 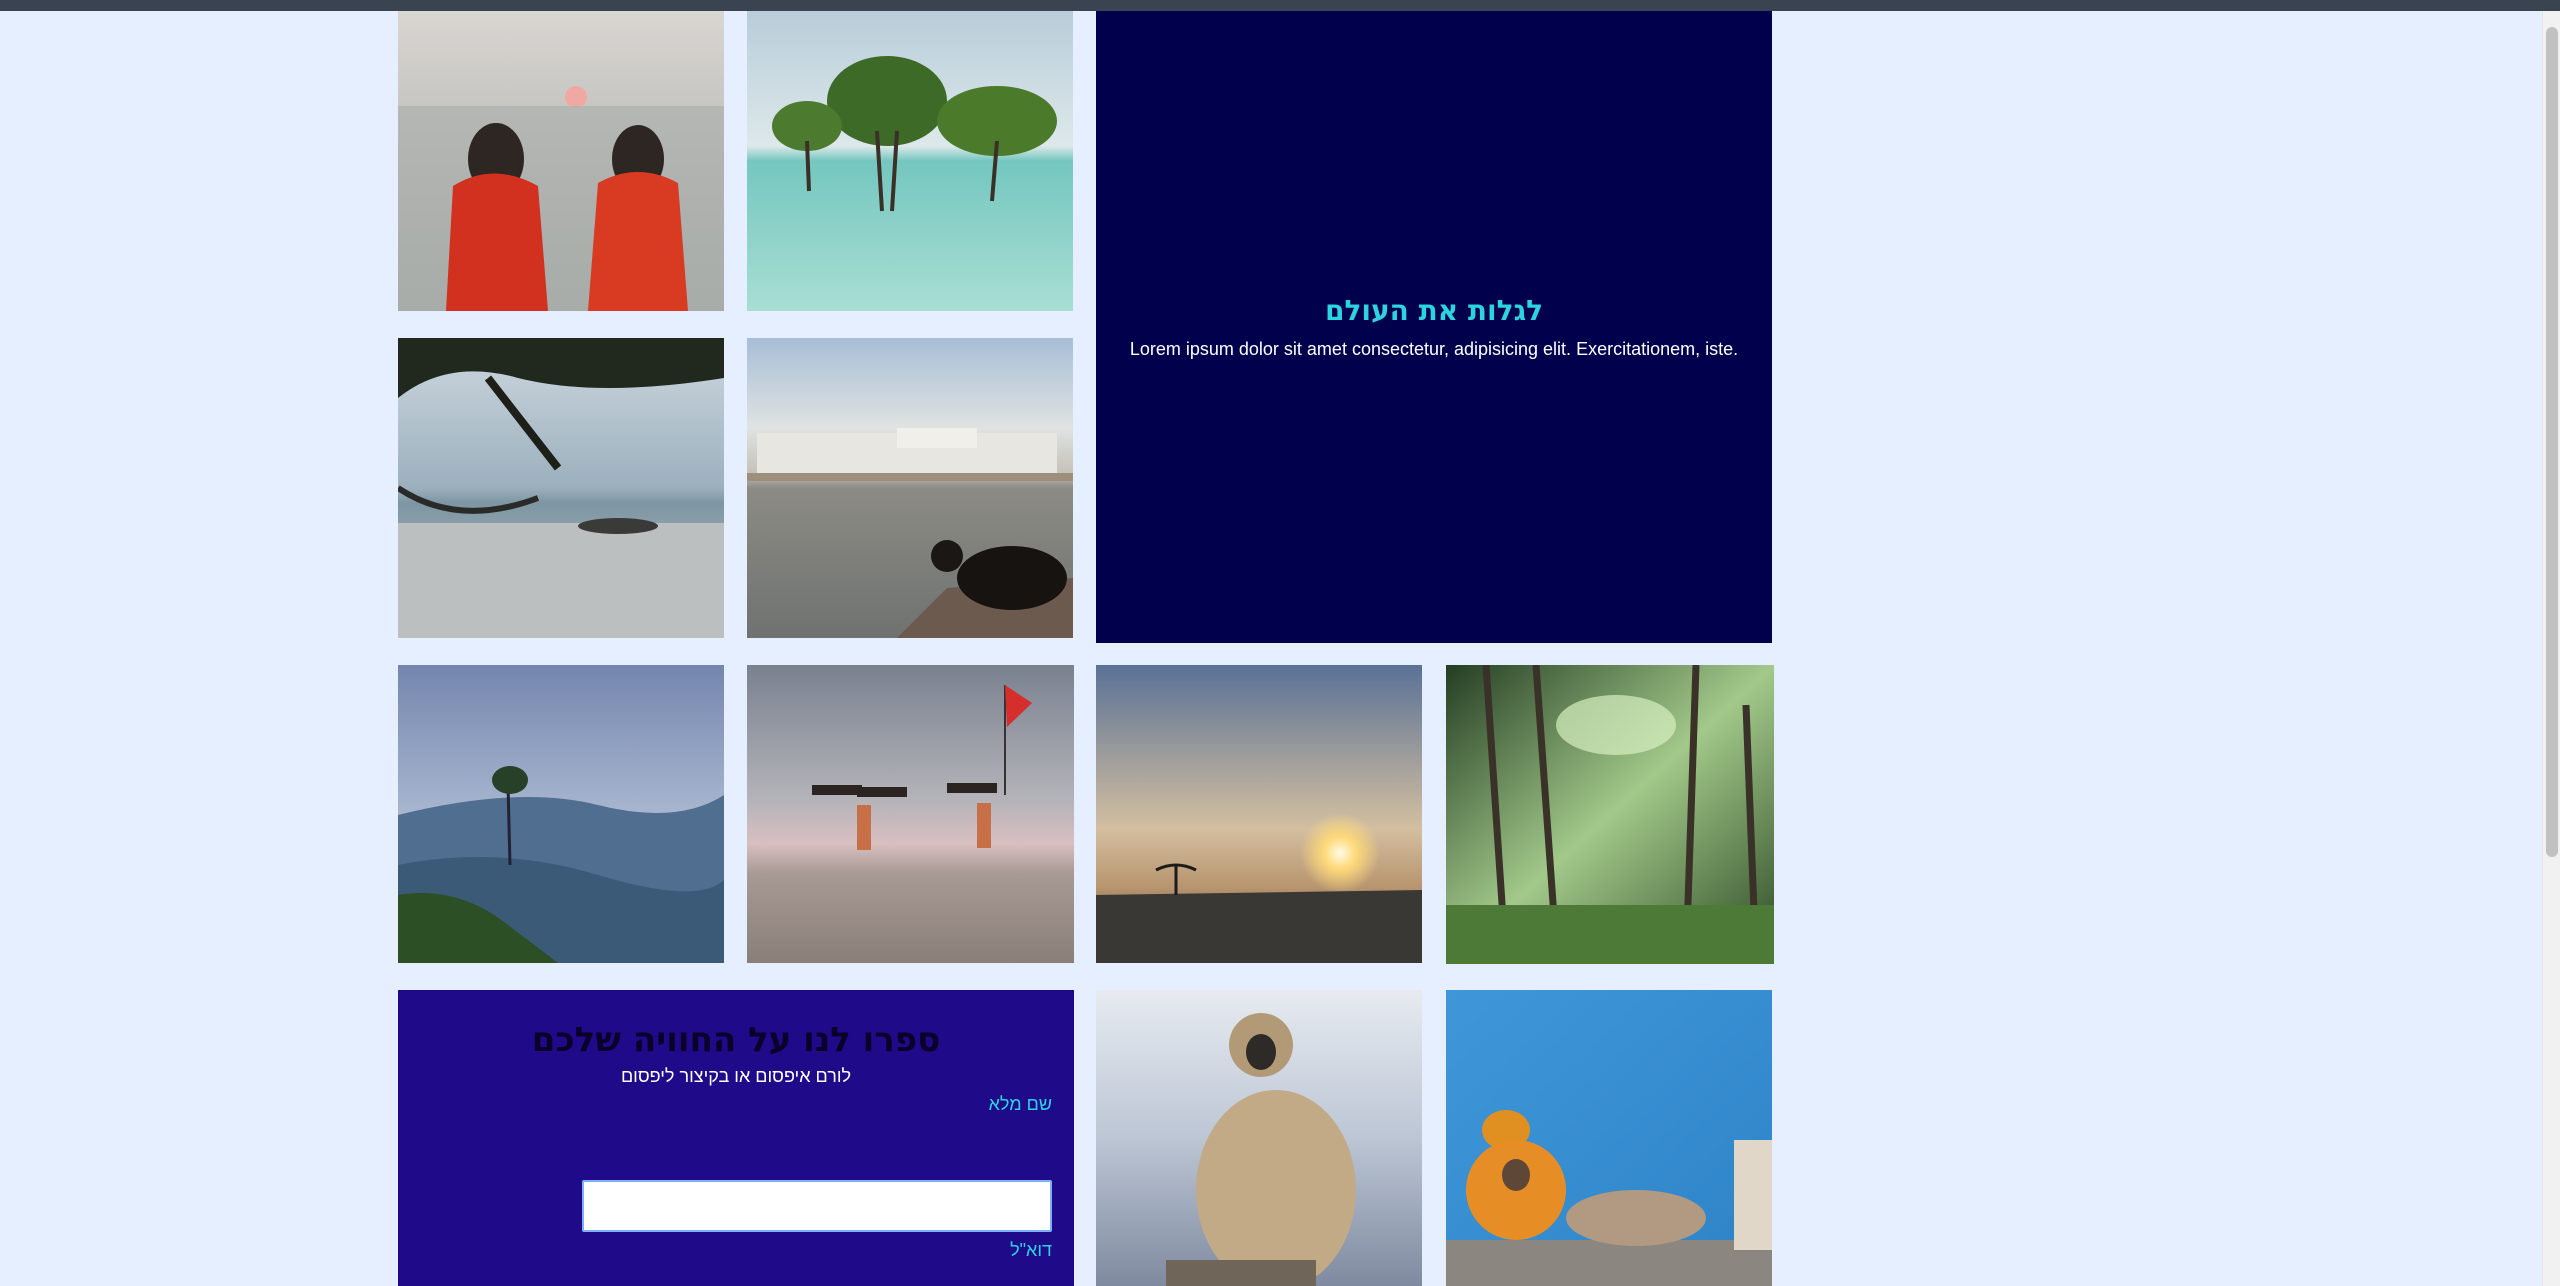 What do you see at coordinates (561, 161) in the screenshot?
I see `women-sunset-photo` at bounding box center [561, 161].